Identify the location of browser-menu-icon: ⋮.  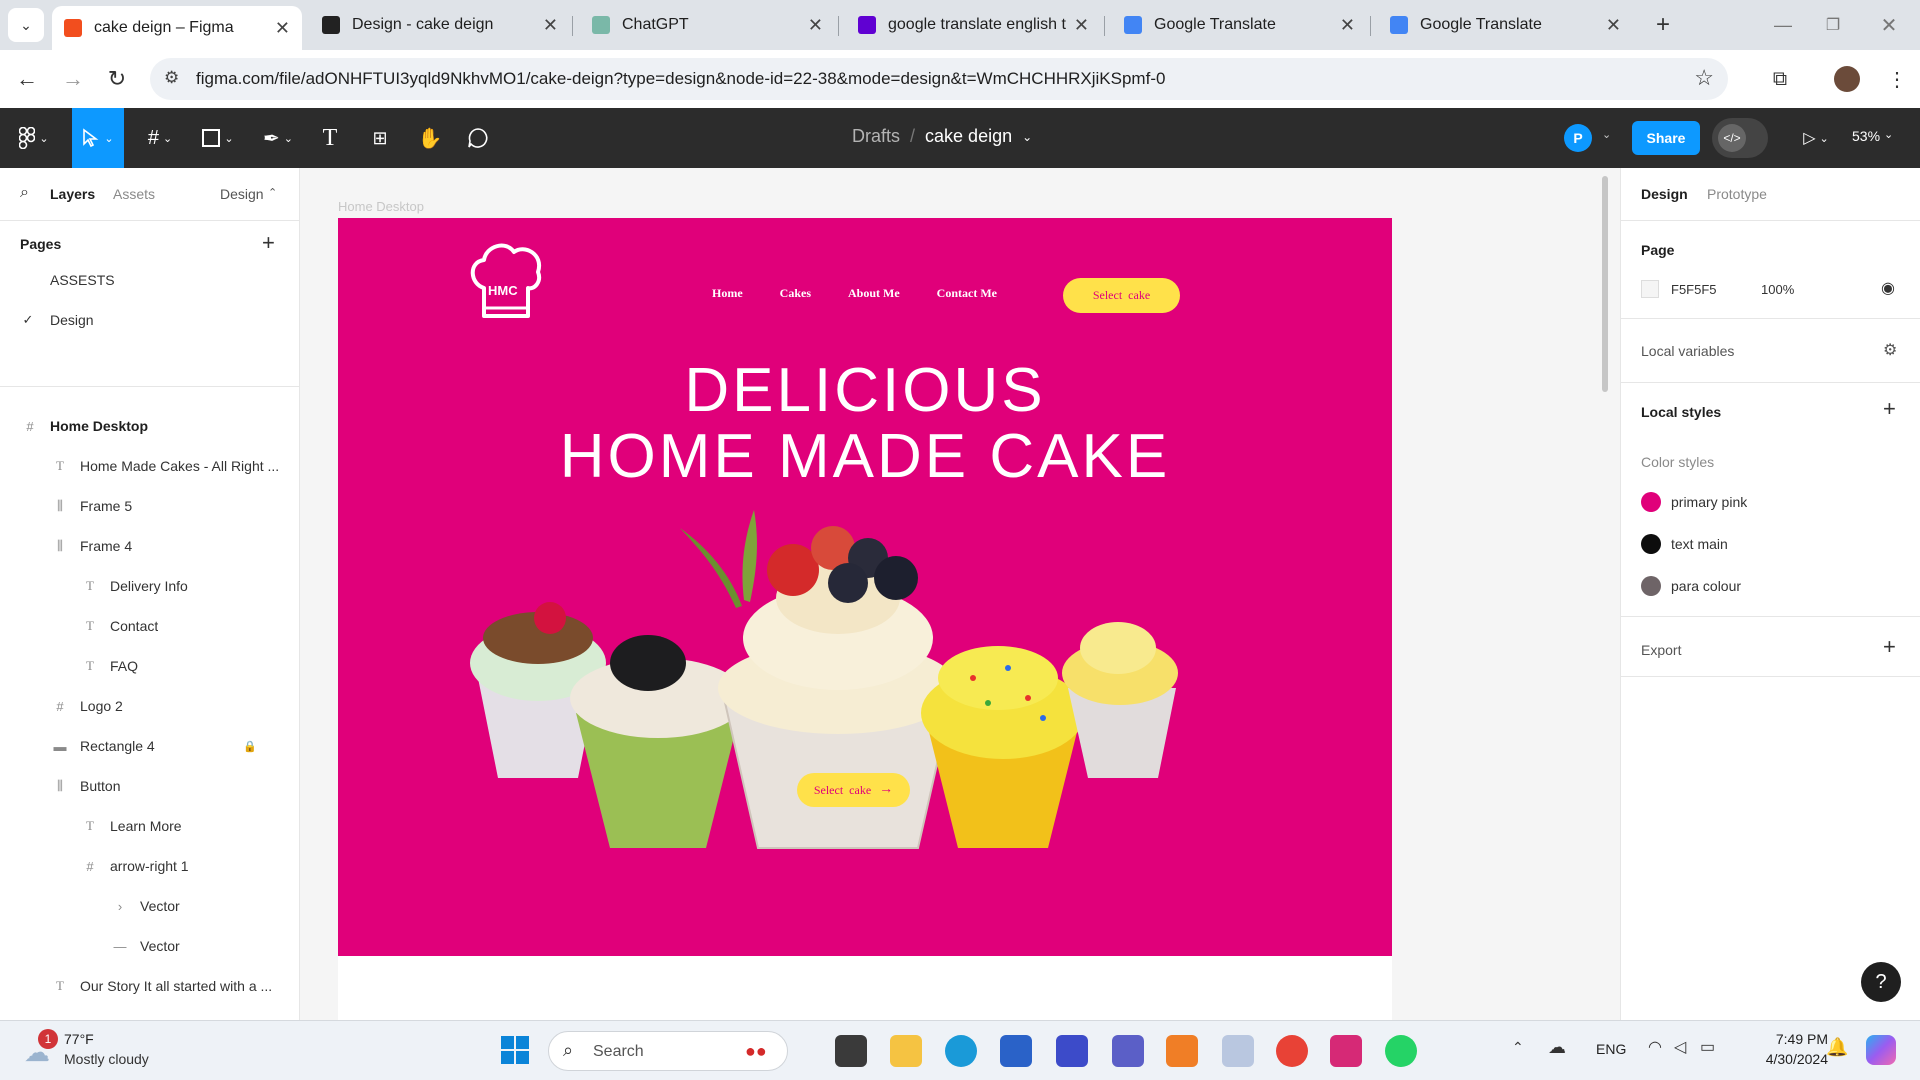
(1897, 79).